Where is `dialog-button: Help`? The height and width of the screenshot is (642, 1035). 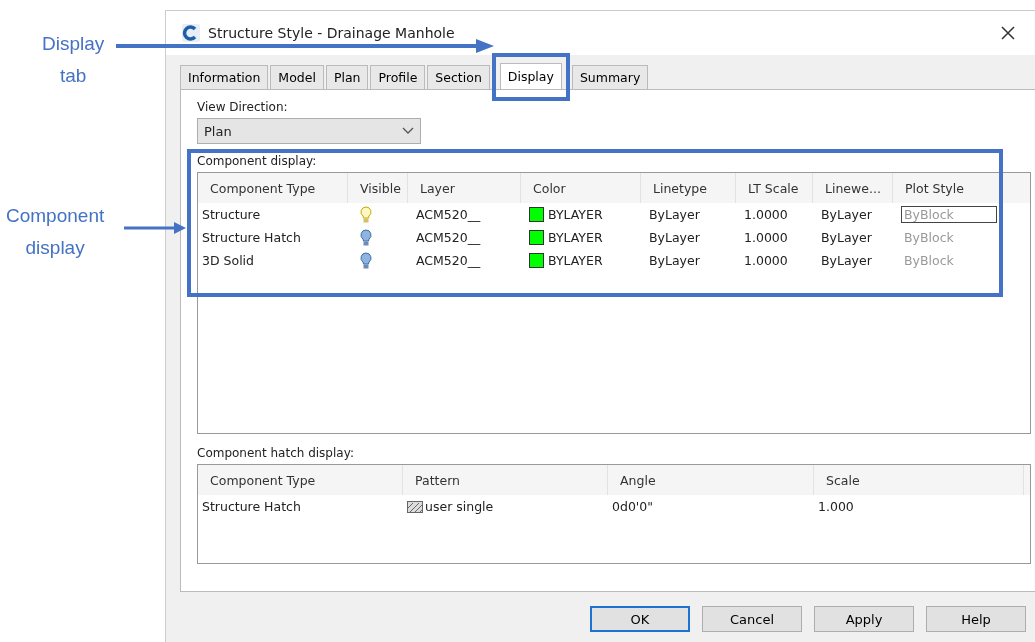
dialog-button: Help is located at coordinates (976, 619).